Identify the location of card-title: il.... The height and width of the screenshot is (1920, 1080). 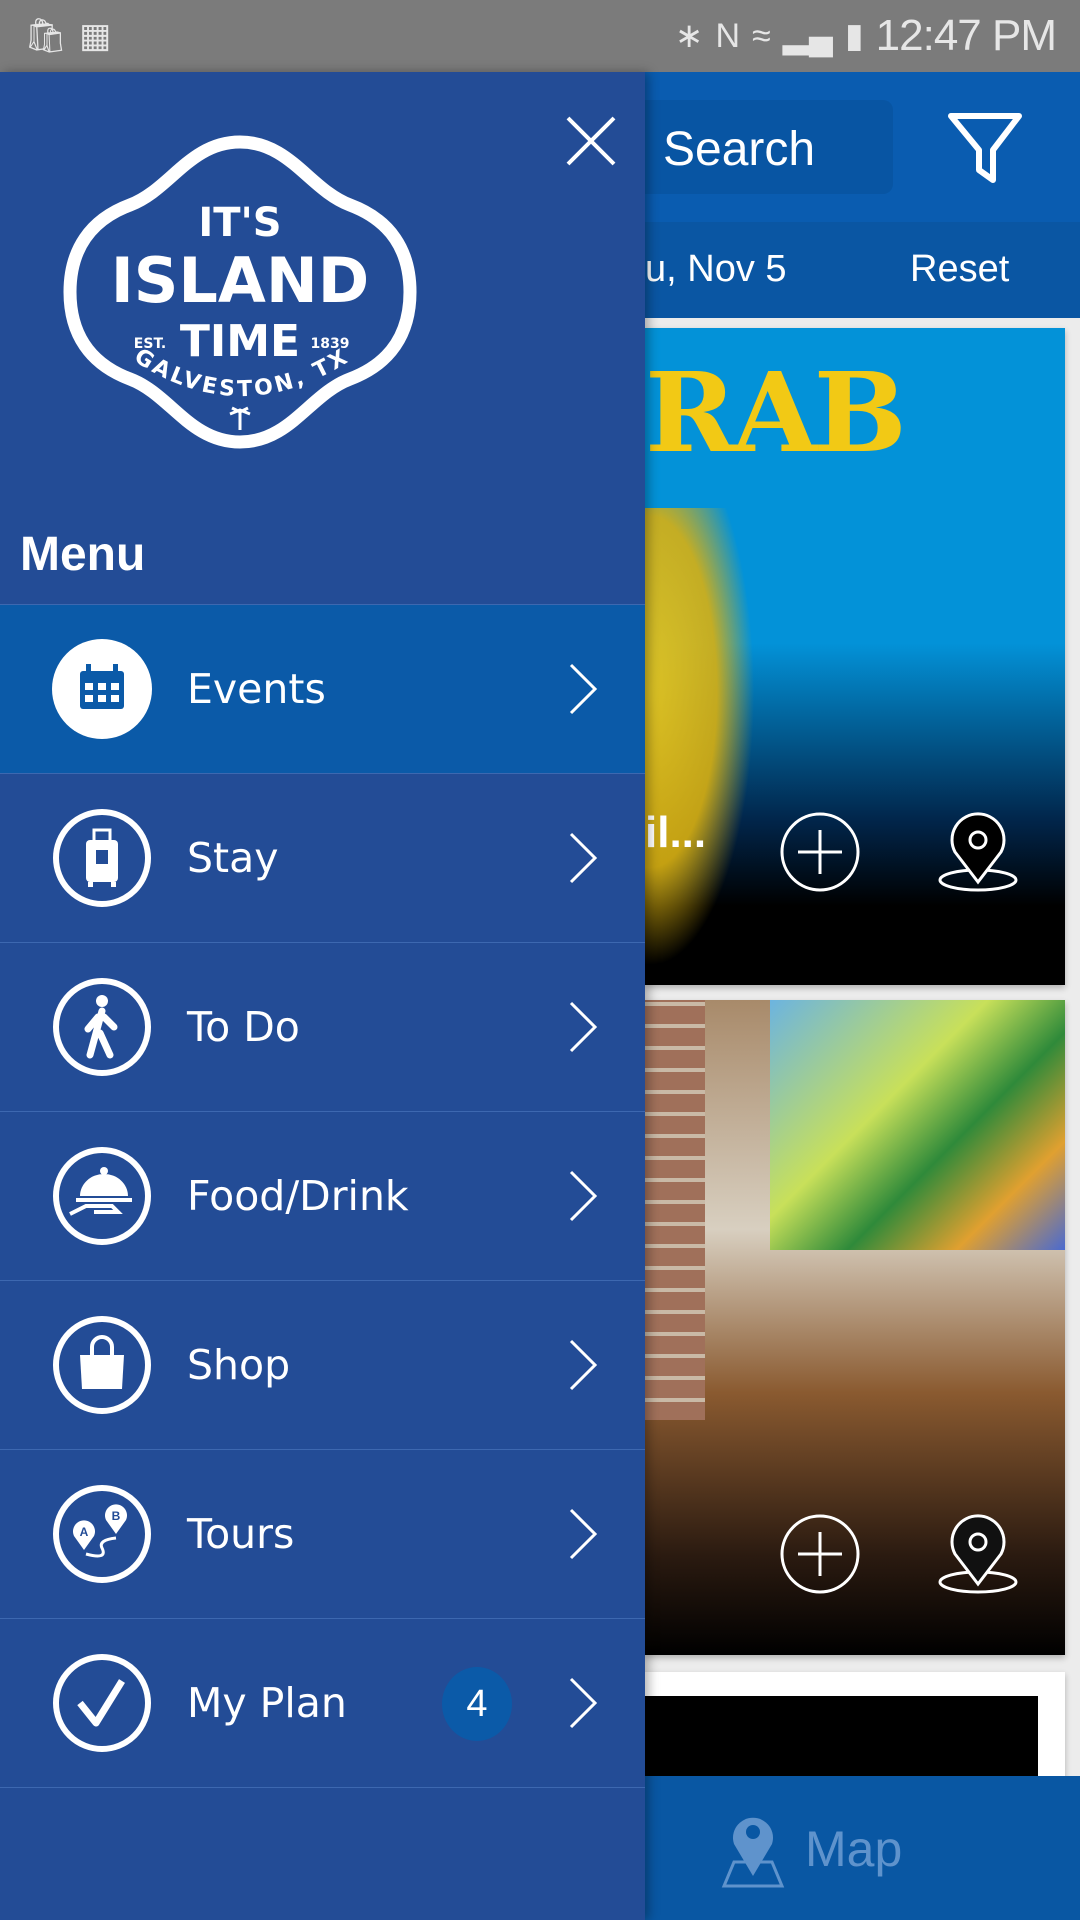
(676, 832).